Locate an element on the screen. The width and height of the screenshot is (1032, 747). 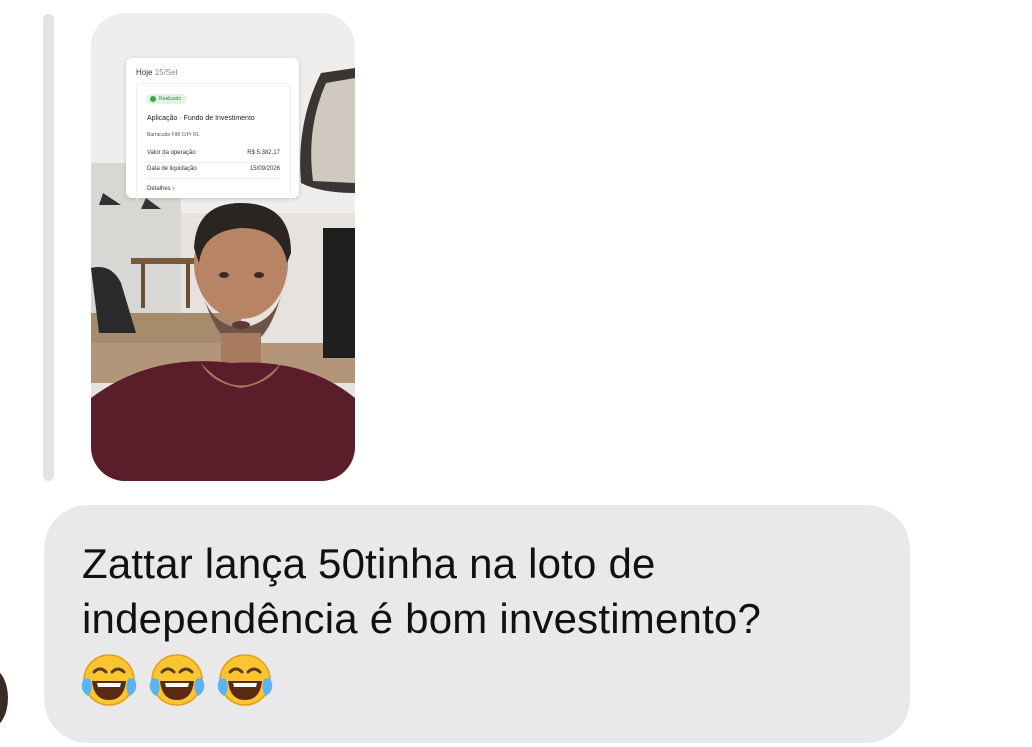
check-icon is located at coordinates (153, 99).